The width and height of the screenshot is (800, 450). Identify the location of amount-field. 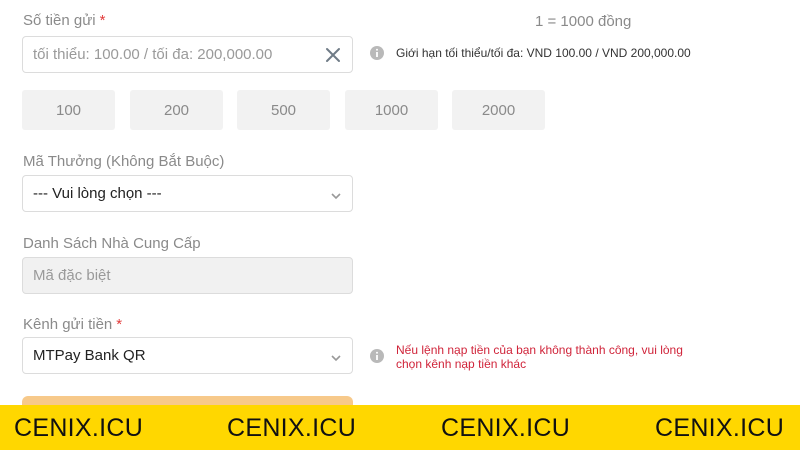
(187, 54).